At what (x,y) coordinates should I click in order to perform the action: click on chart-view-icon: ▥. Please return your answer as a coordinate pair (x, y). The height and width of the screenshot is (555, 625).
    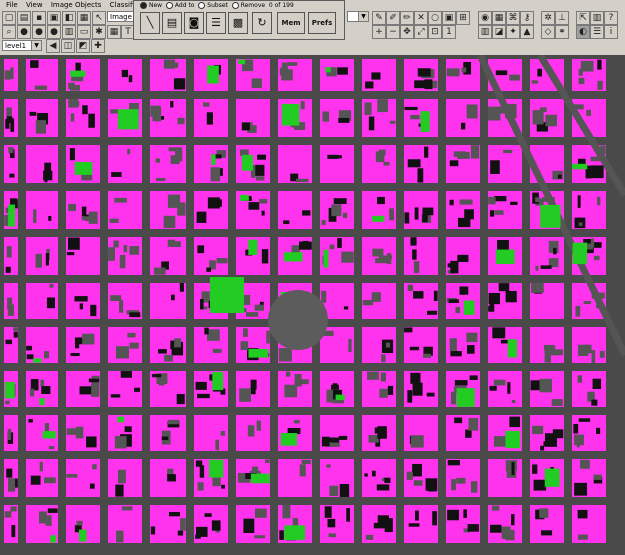
    Looking at the image, I should click on (485, 32).